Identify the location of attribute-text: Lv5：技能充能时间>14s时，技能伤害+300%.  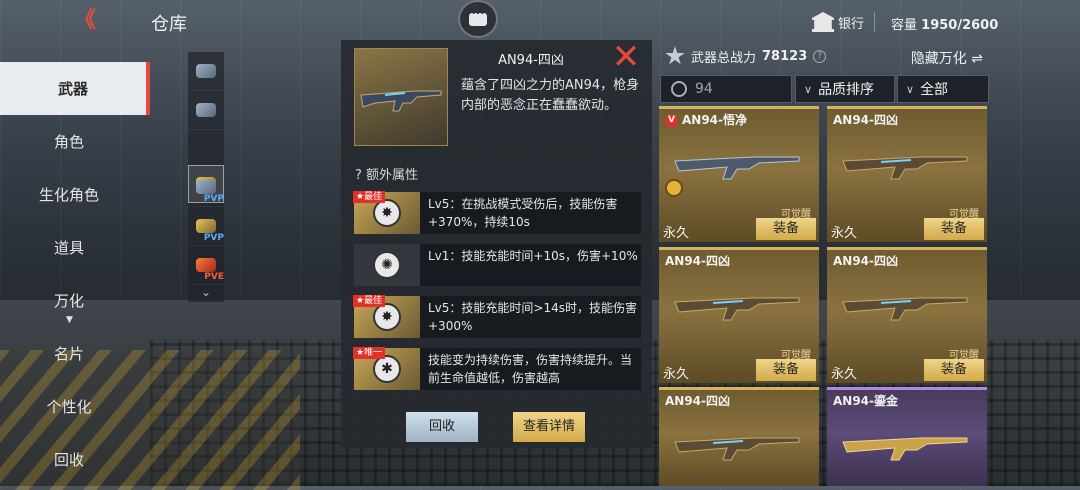
(532, 317).